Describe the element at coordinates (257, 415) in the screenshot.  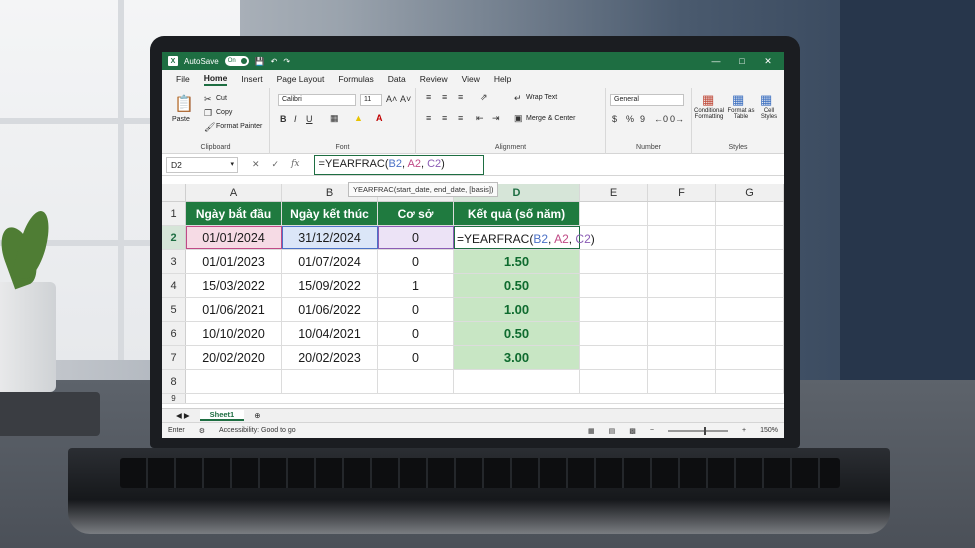
I see `add-sheet-icon: ⊕` at that location.